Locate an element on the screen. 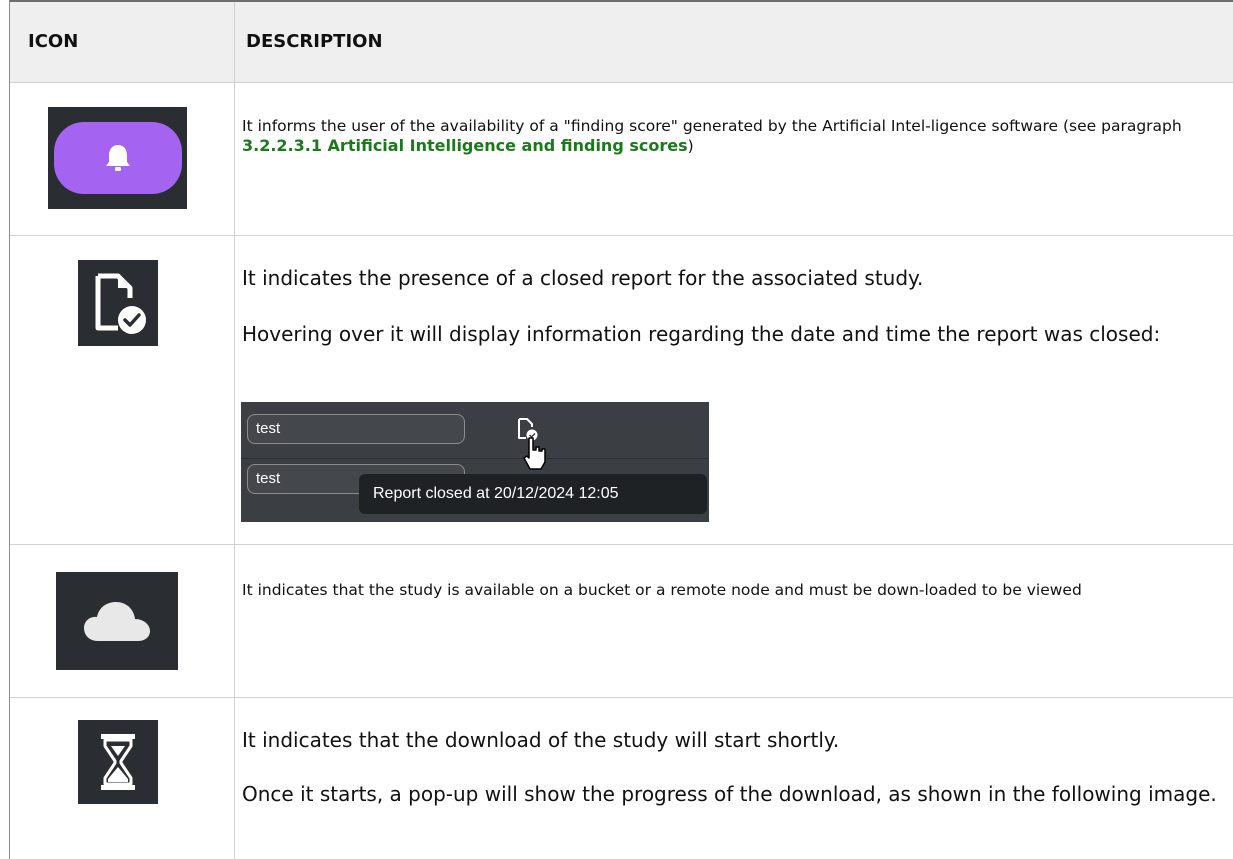 Image resolution: width=1233 pixels, height=859 pixels. hourglass-icon-cell is located at coordinates (118, 762).